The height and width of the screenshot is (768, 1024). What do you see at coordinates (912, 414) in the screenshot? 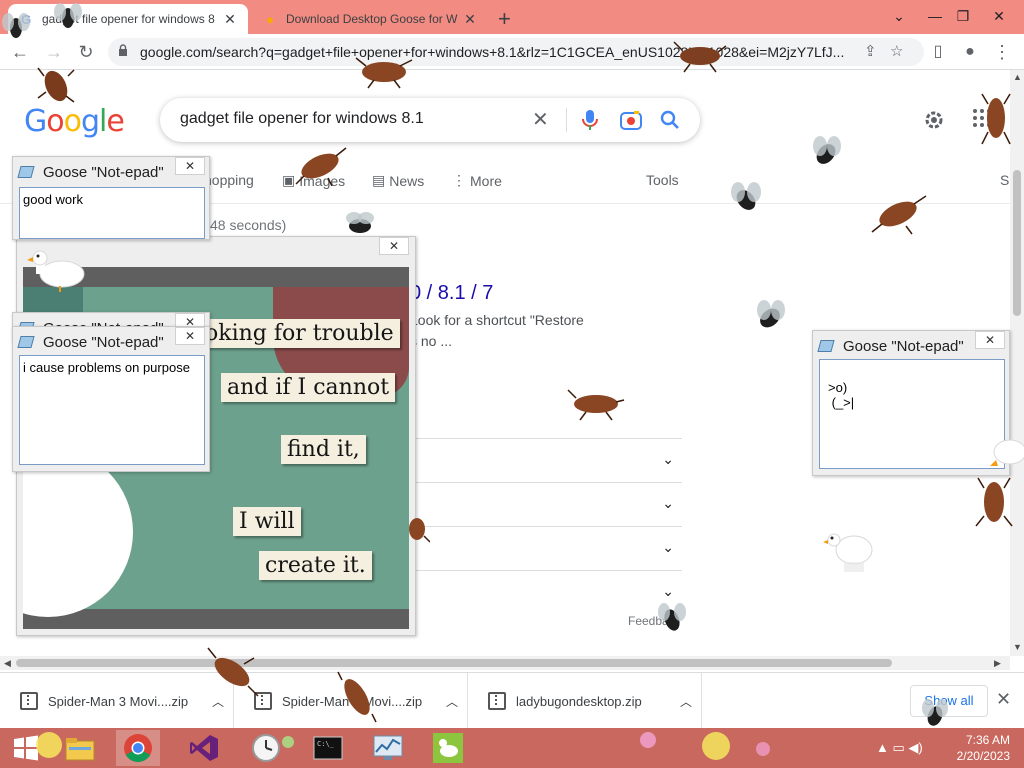
I see `notepad-text-area: >o) (_>|` at bounding box center [912, 414].